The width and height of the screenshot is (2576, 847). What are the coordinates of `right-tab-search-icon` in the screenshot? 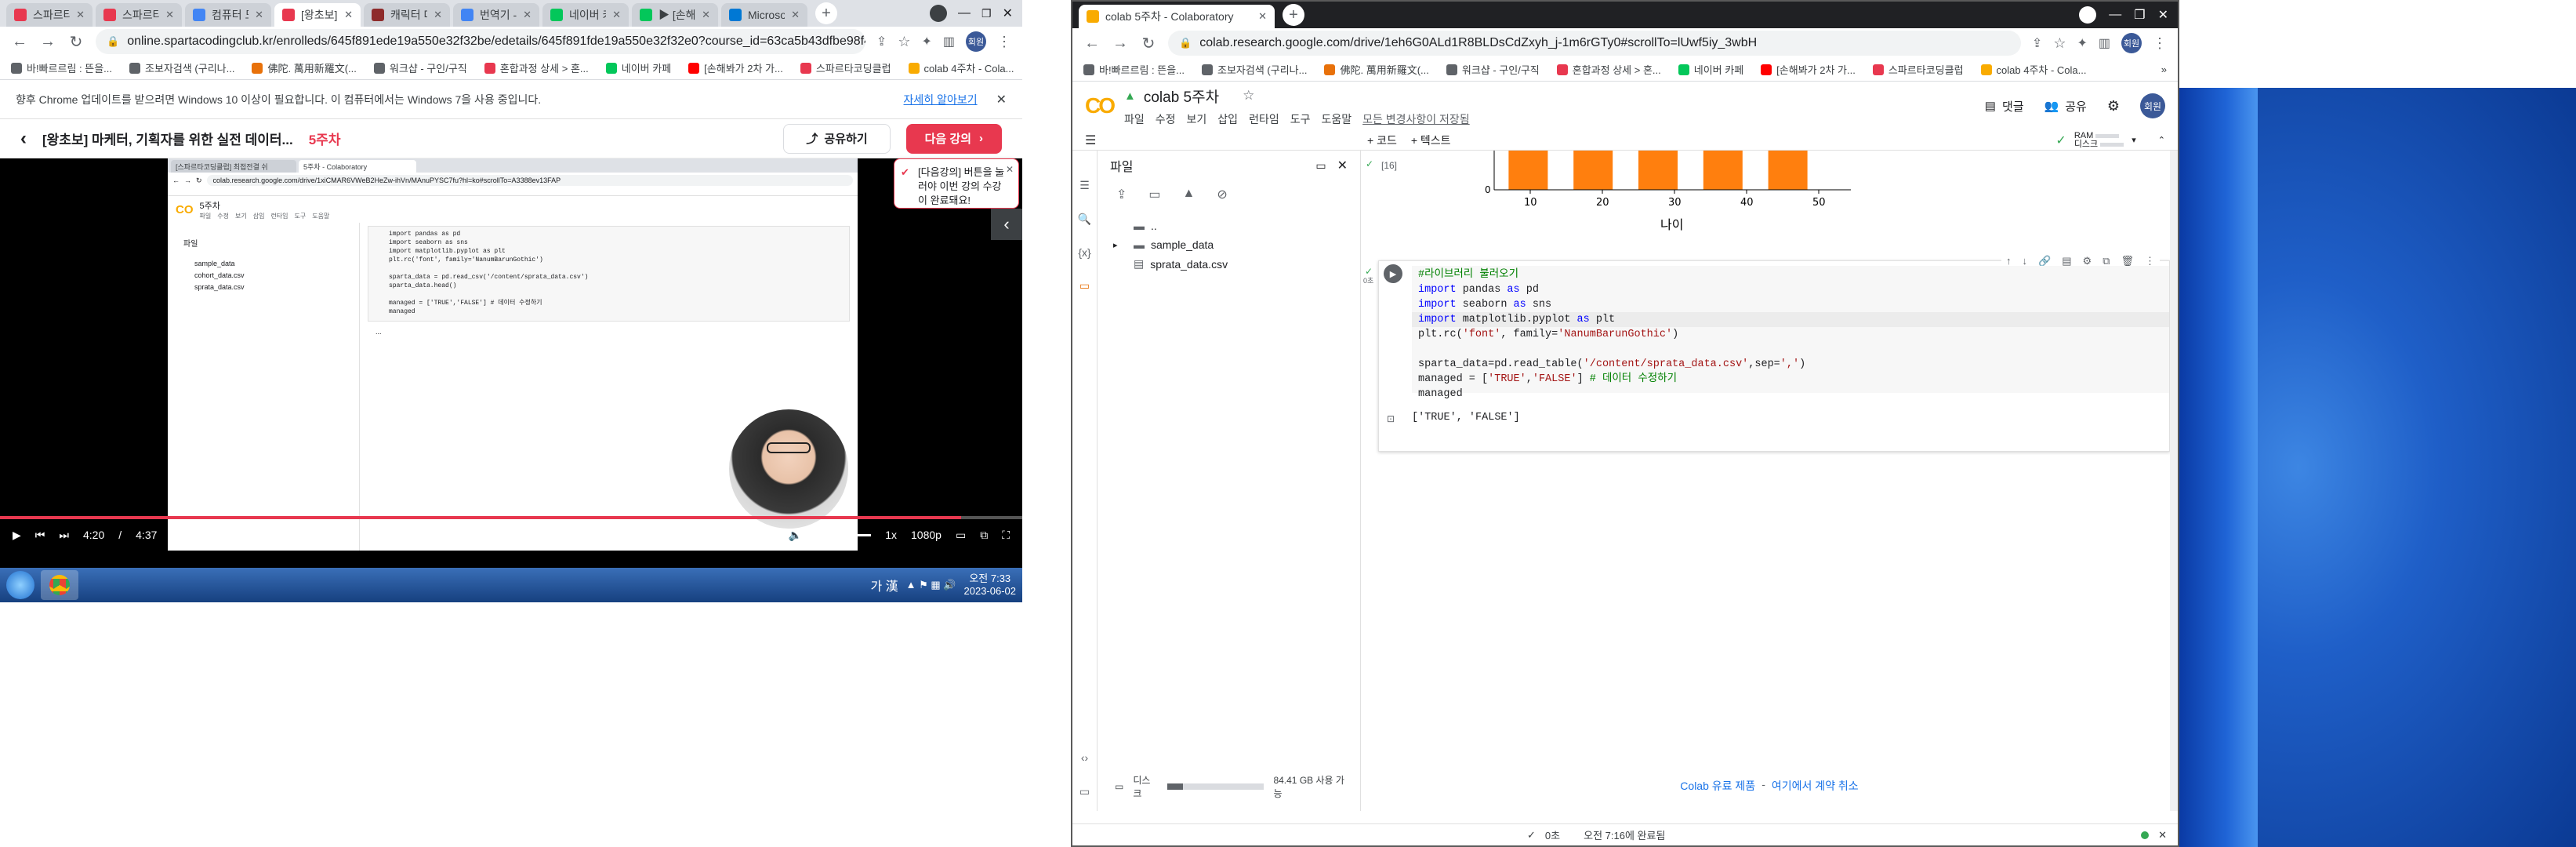 It's located at (2088, 15).